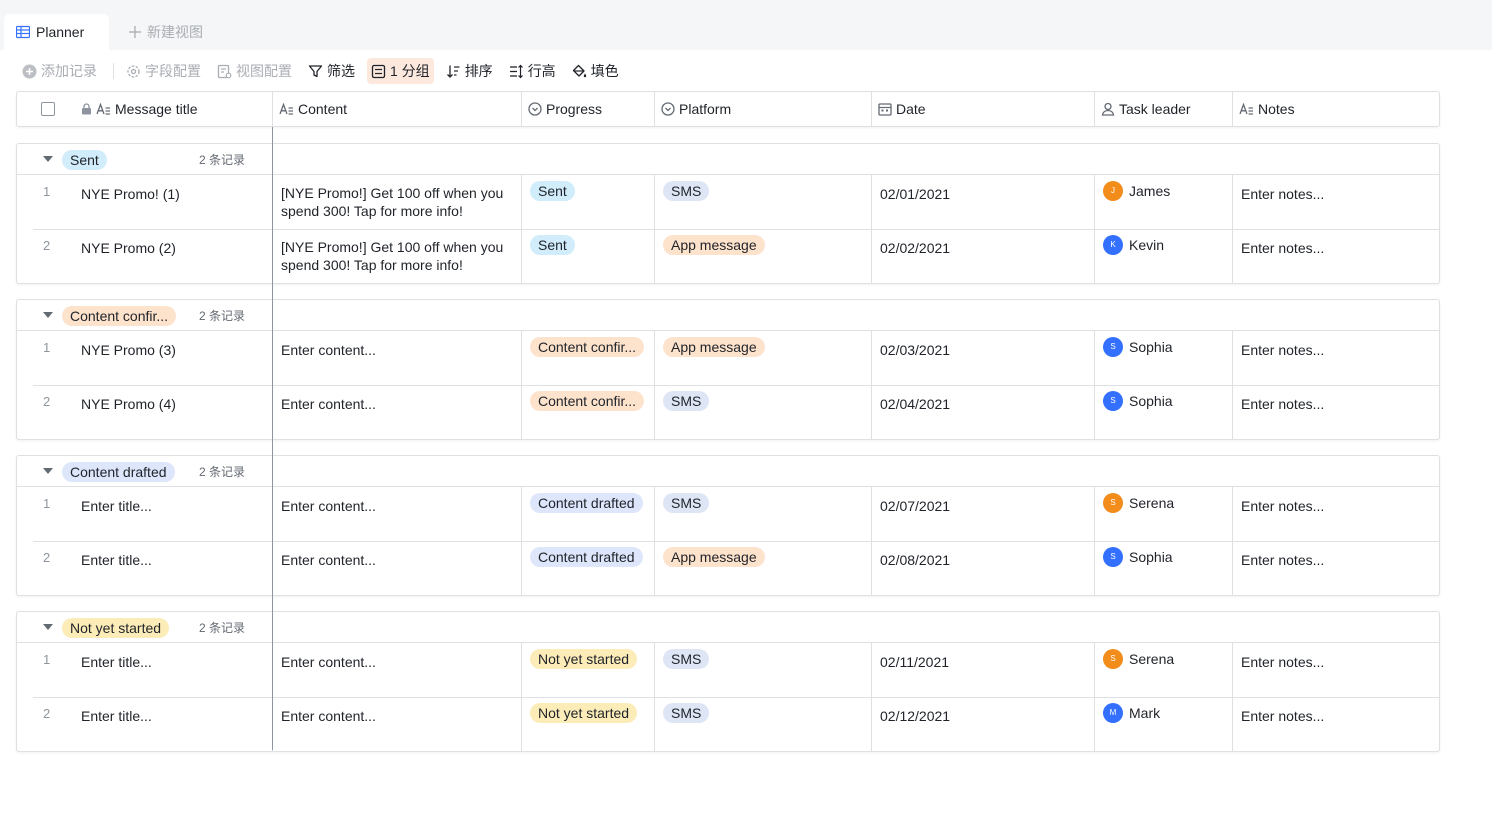  Describe the element at coordinates (595, 71) in the screenshot. I see `fill-color-button: 填色` at that location.